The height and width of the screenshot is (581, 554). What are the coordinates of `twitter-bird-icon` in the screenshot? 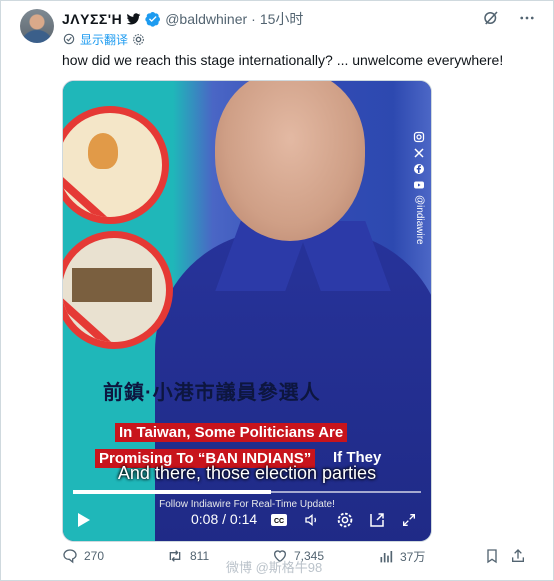 It's located at (133, 18).